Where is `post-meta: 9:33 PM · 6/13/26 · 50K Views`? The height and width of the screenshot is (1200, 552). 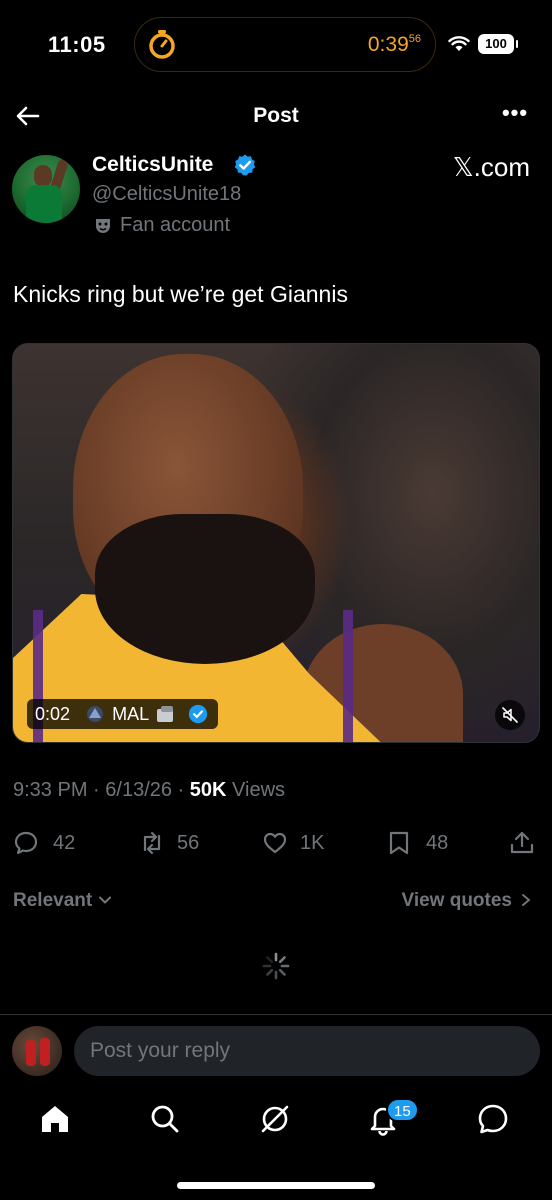
post-meta: 9:33 PM · 6/13/26 · 50K Views is located at coordinates (149, 790).